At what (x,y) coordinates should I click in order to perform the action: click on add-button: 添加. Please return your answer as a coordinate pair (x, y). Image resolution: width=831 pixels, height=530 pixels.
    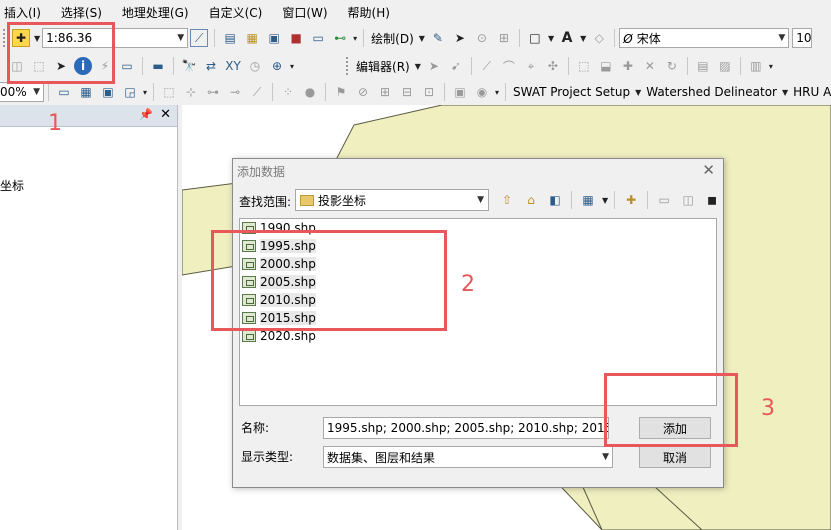
    Looking at the image, I should click on (675, 428).